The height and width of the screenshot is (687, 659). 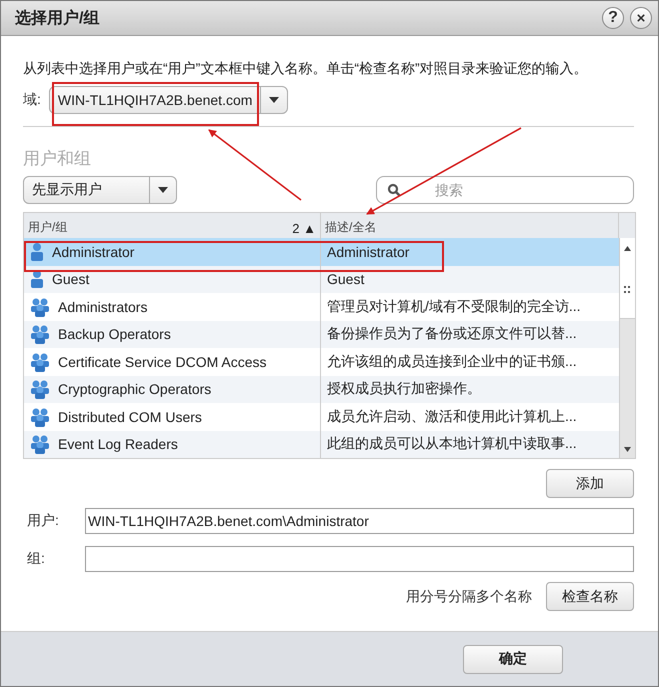 I want to click on table-cell: Guest, so click(x=172, y=279).